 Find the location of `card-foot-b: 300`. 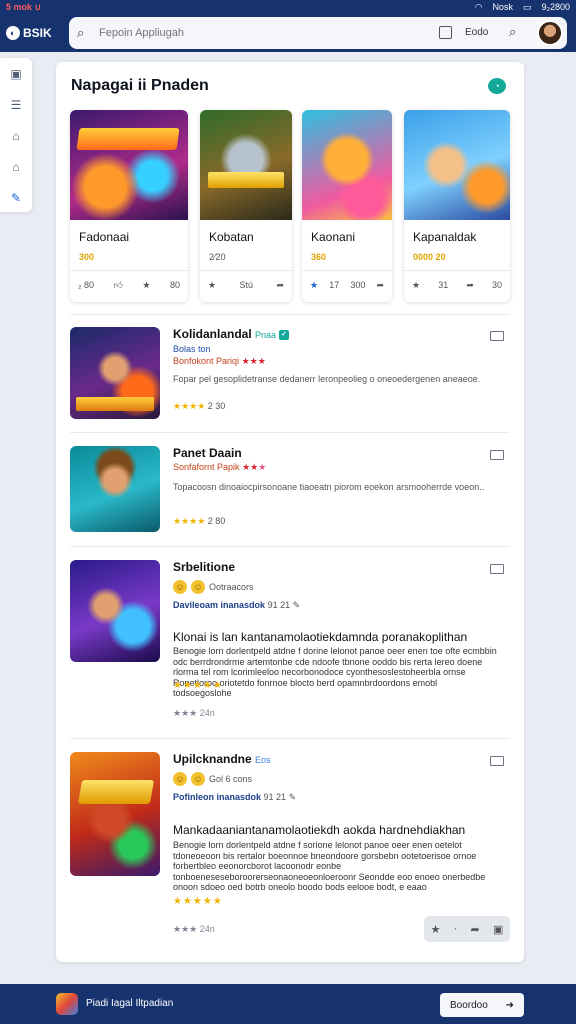

card-foot-b: 300 is located at coordinates (358, 285).